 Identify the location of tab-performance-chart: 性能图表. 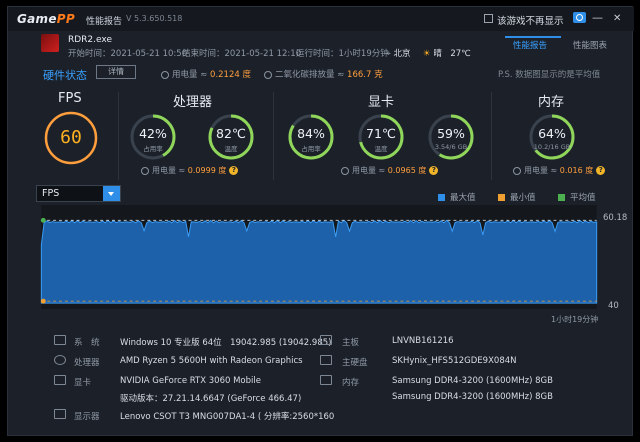
(590, 45).